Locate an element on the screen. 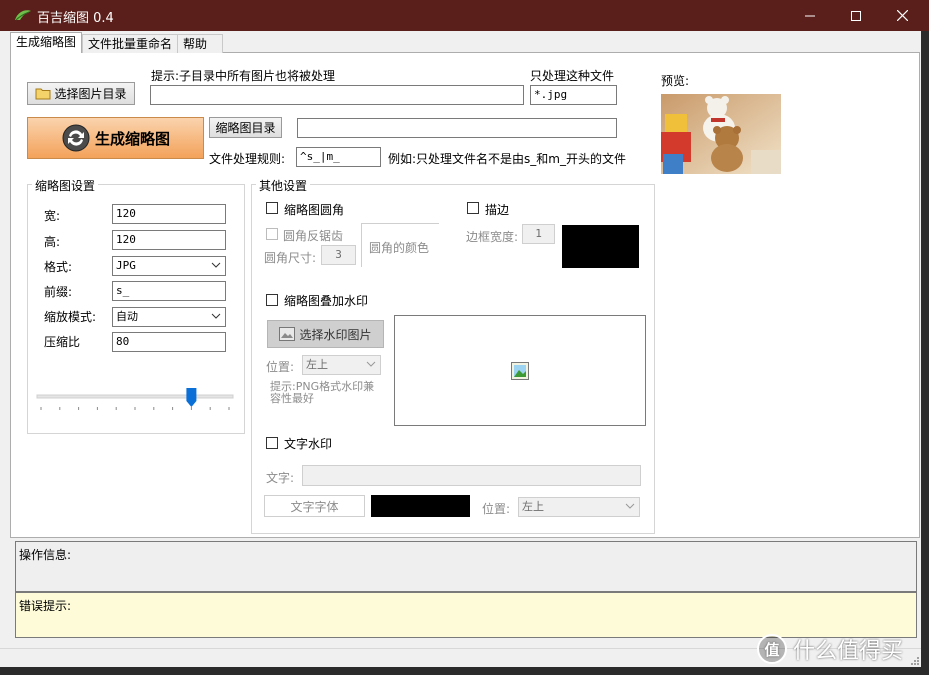  close-button is located at coordinates (902, 15).